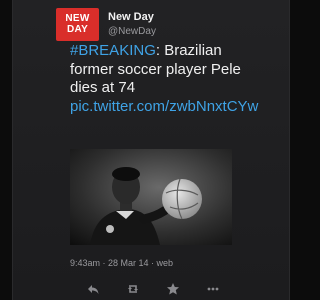 The width and height of the screenshot is (320, 300). What do you see at coordinates (164, 106) in the screenshot?
I see `media-link: pic.twitter.com/zwbNnxtCYw` at bounding box center [164, 106].